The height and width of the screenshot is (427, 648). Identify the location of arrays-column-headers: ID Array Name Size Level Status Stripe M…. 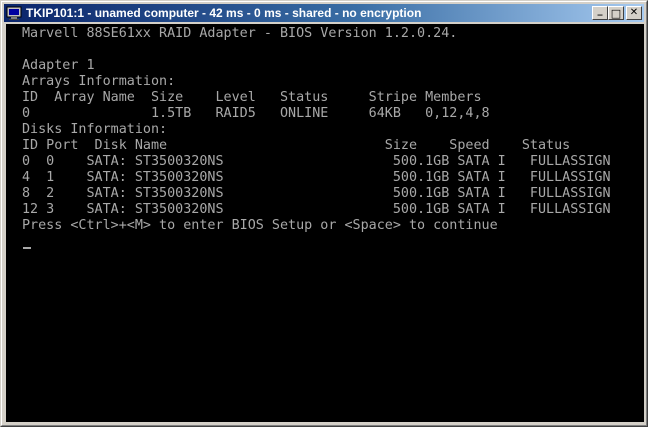
(252, 97).